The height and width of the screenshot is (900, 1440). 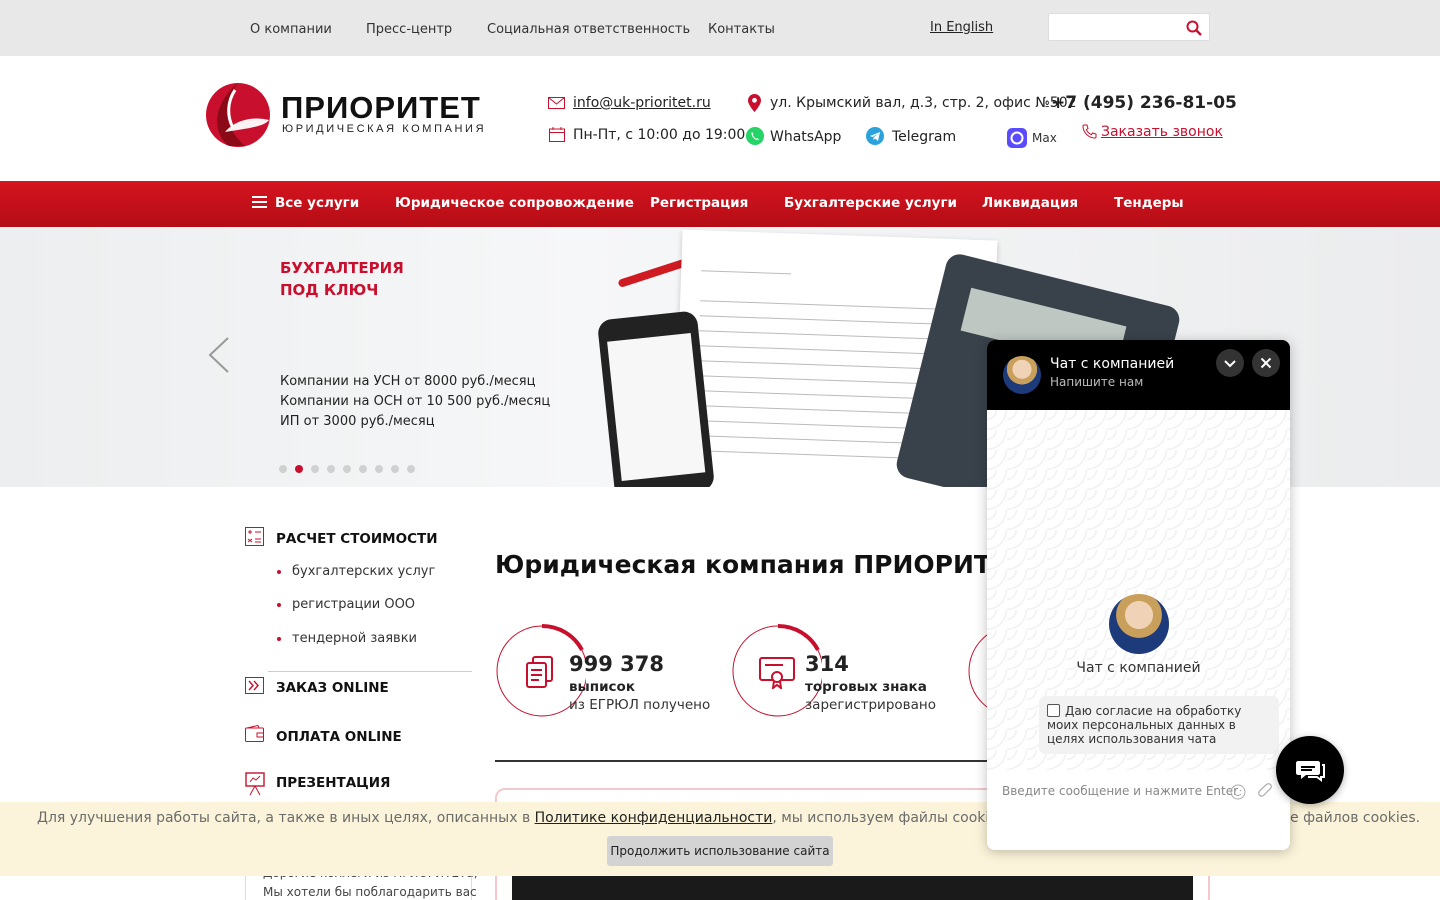 What do you see at coordinates (1138, 810) in the screenshot?
I see `chat-input-area` at bounding box center [1138, 810].